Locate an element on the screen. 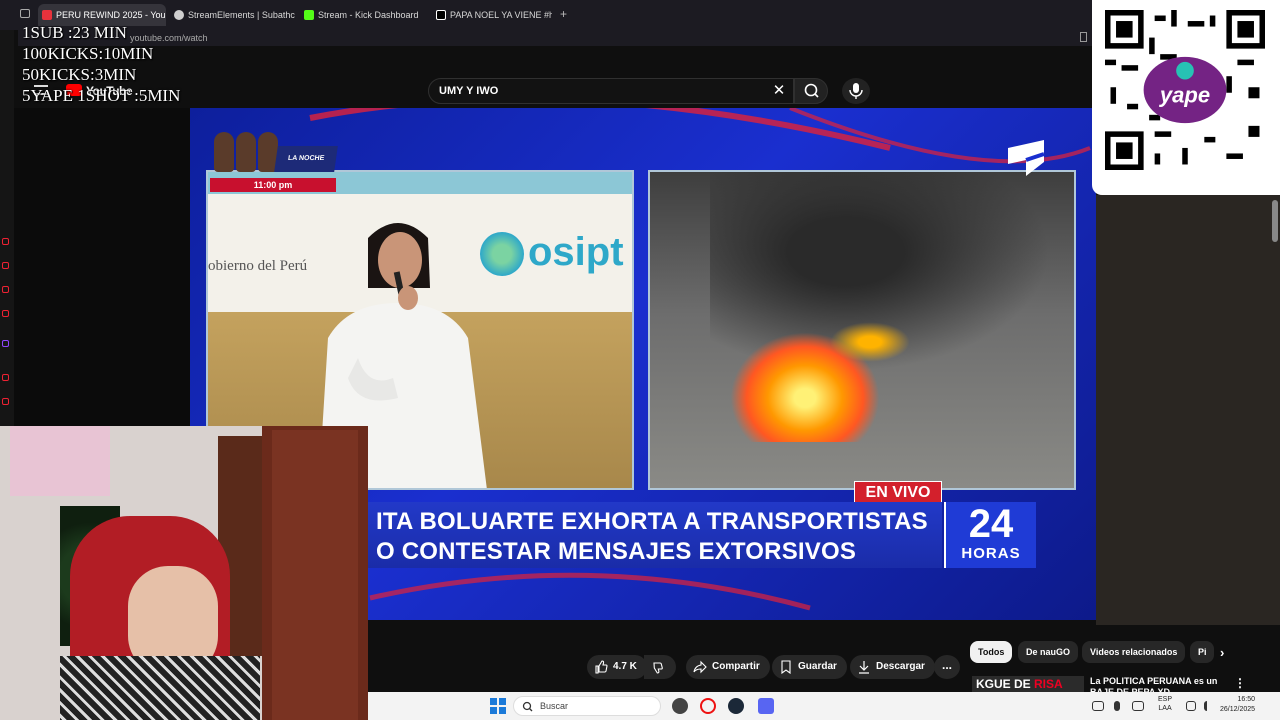 This screenshot has height=720, width=1280. save-button: Guardar is located at coordinates (809, 667).